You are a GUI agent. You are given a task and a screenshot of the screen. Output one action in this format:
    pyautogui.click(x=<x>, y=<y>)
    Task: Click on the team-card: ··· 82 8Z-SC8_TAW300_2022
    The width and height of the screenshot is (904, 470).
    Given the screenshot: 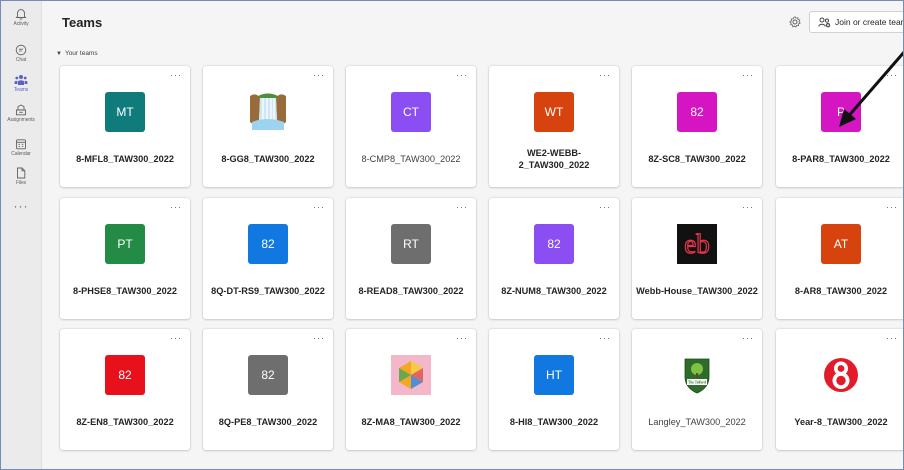 What is the action you would take?
    pyautogui.click(x=697, y=126)
    